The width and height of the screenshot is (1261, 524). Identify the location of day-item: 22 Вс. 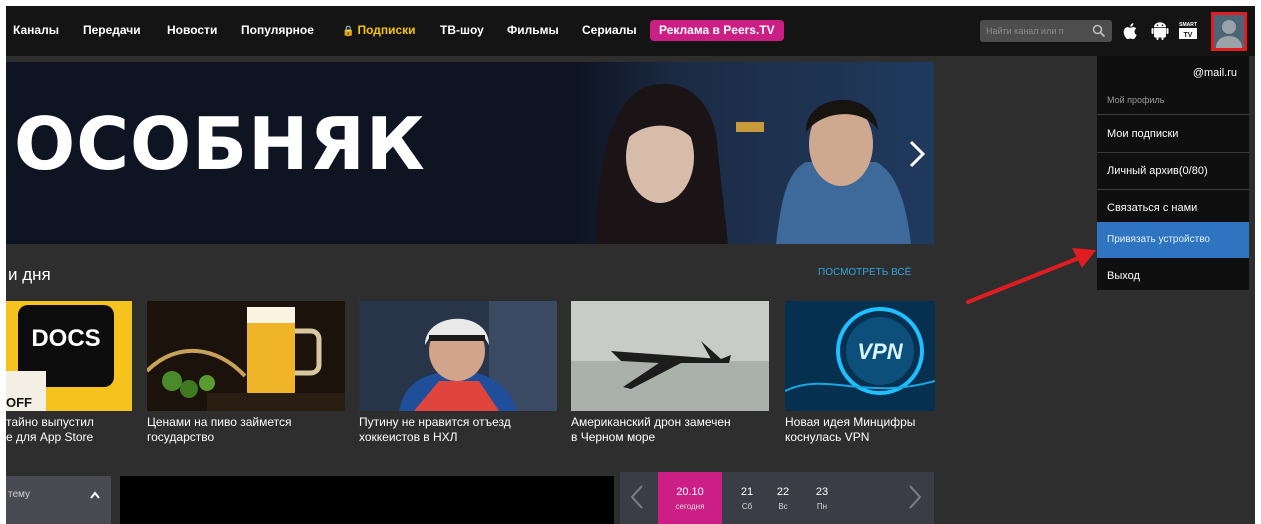
(783, 498).